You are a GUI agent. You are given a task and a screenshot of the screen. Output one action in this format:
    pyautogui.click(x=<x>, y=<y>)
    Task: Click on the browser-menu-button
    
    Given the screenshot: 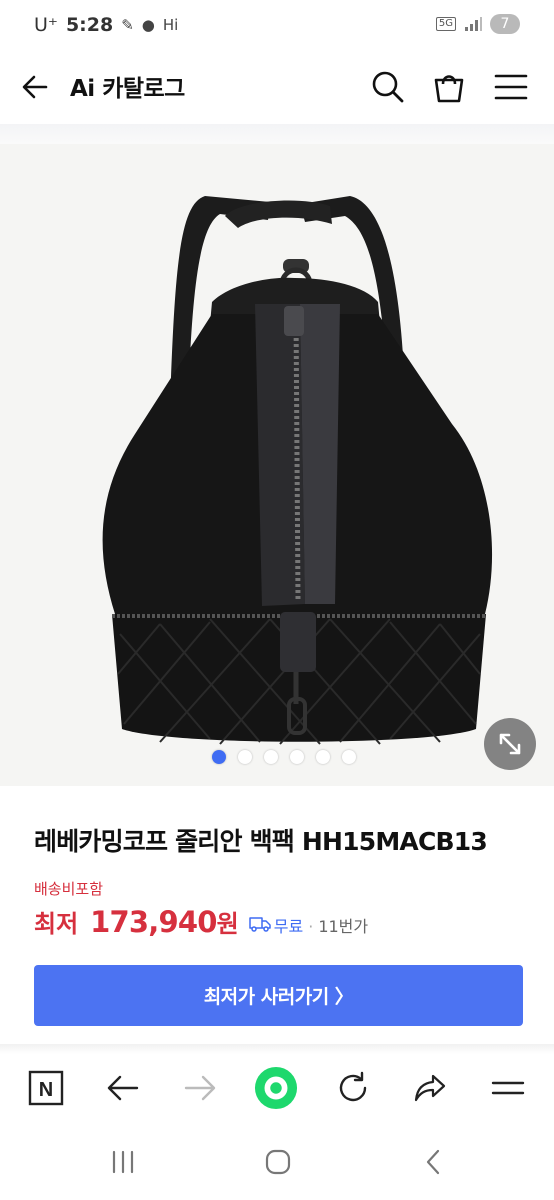 What is the action you would take?
    pyautogui.click(x=508, y=1088)
    